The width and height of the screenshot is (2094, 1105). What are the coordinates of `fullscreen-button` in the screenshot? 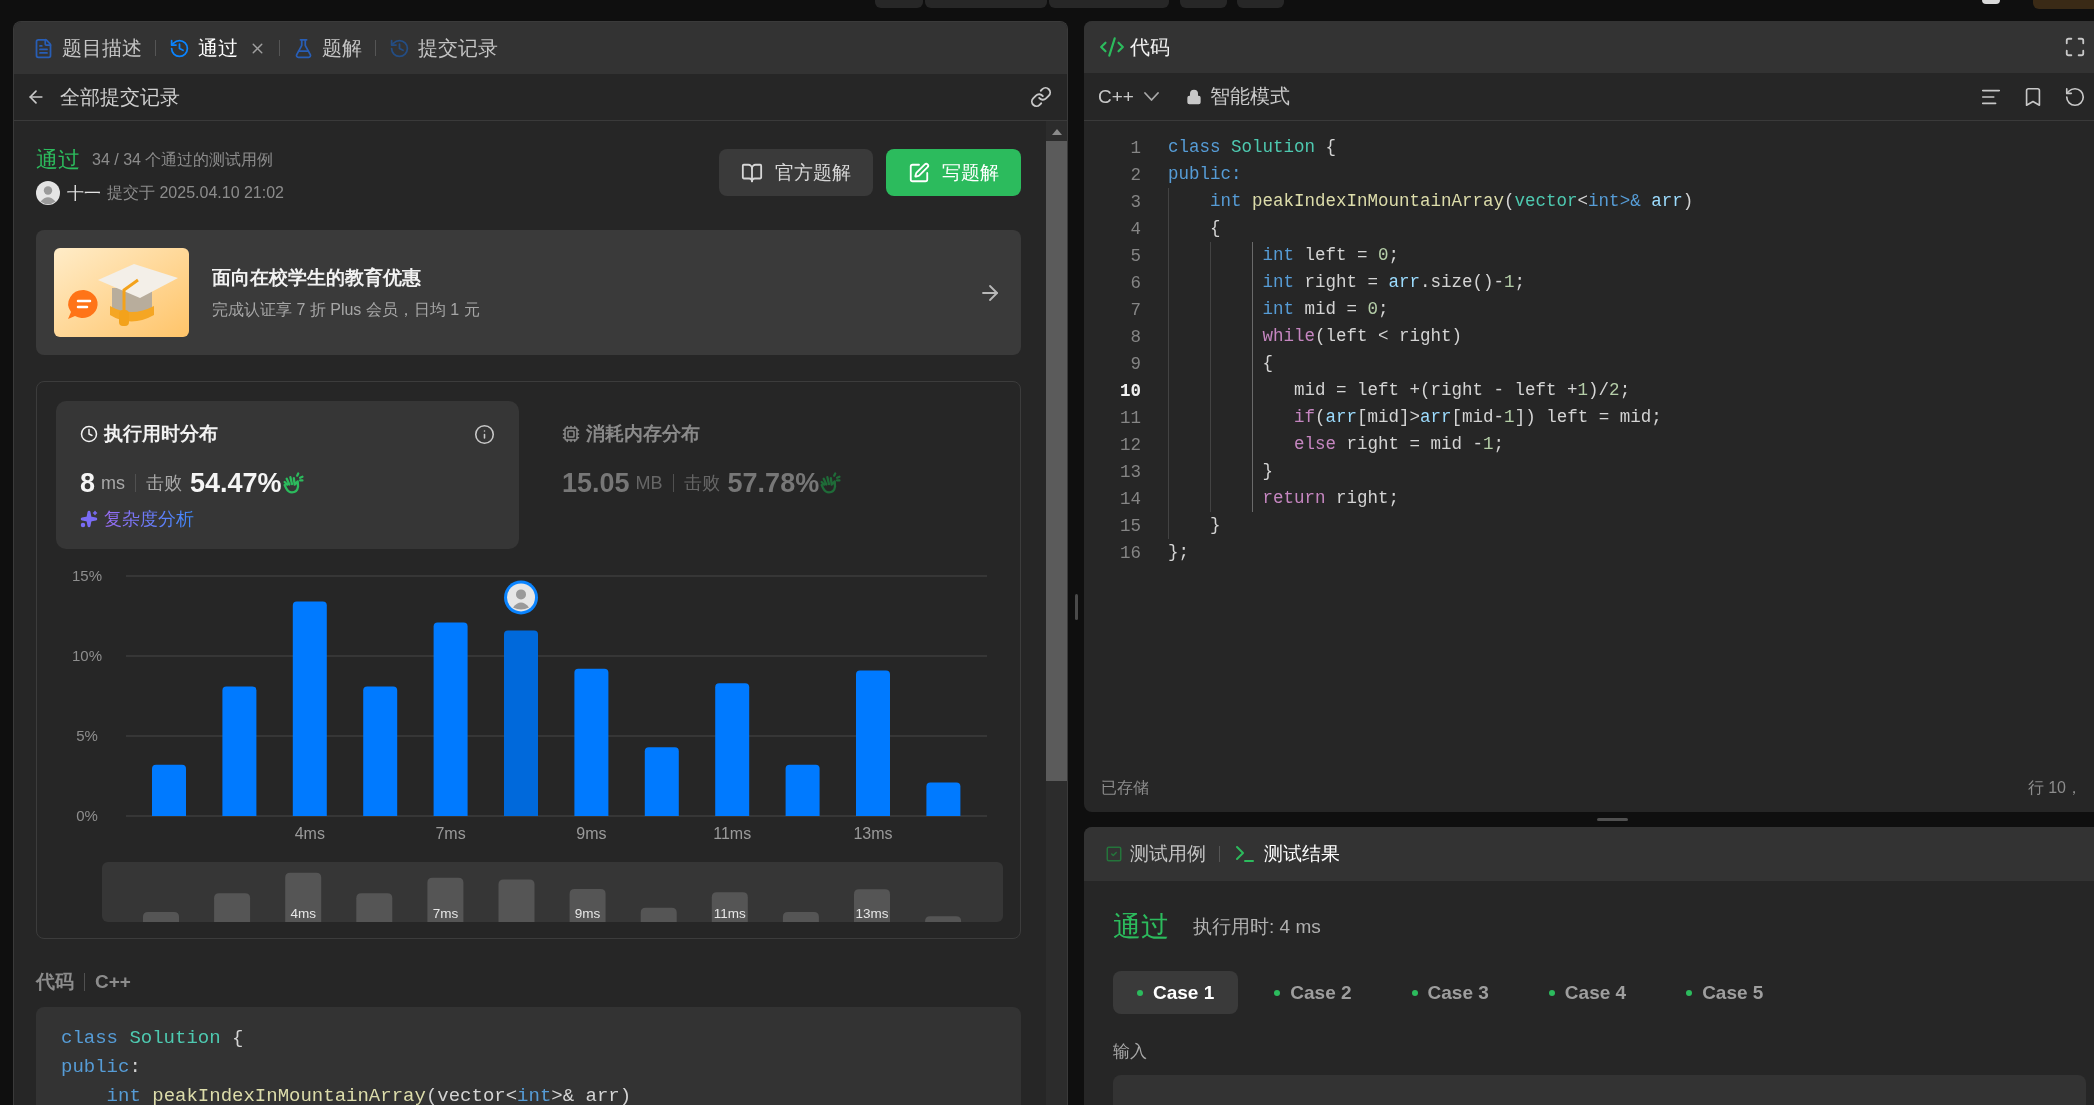 It's located at (2075, 47).